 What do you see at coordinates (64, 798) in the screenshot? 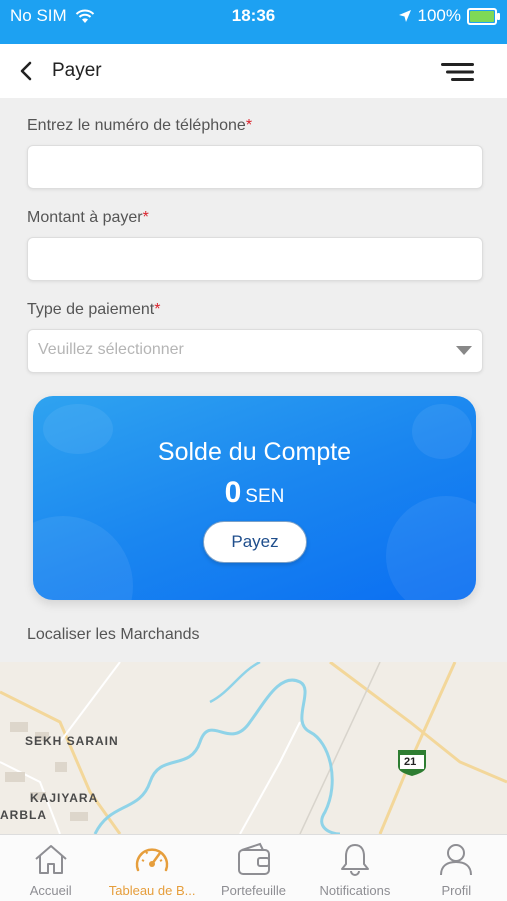
I see `map-label: KAJIYARA` at bounding box center [64, 798].